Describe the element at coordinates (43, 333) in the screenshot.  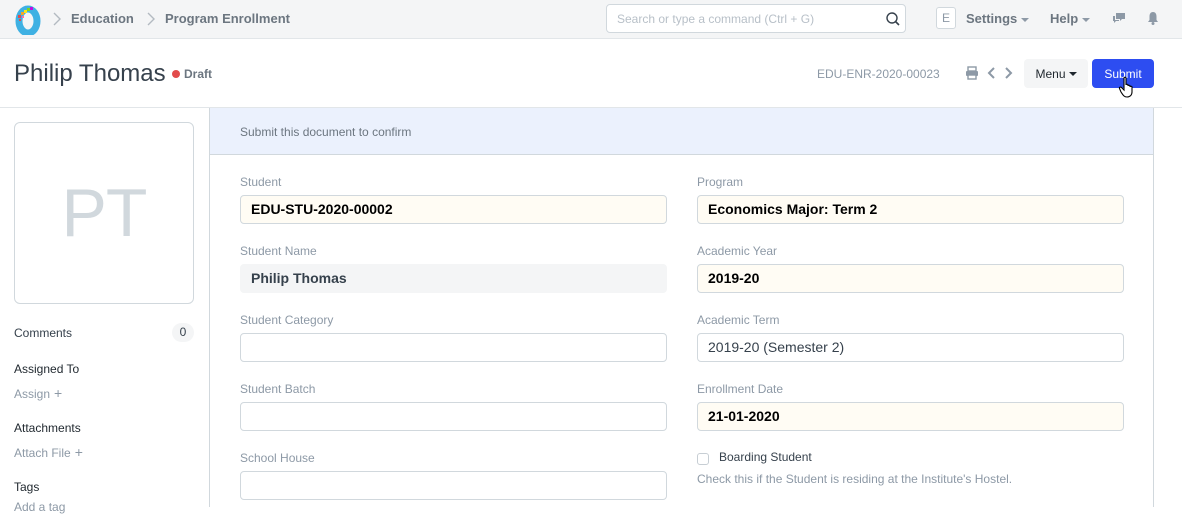
I see `comments-label: Comments` at that location.